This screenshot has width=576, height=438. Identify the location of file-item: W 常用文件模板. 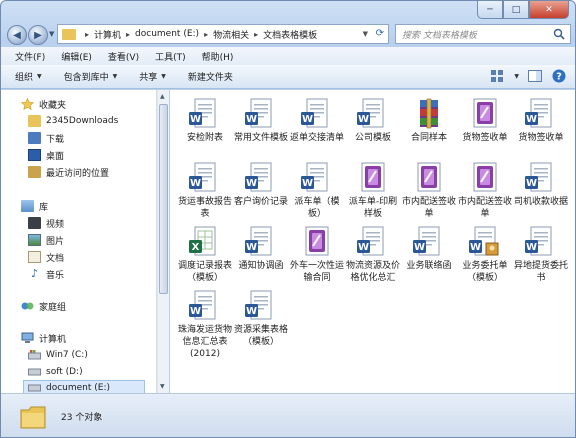
(261, 121).